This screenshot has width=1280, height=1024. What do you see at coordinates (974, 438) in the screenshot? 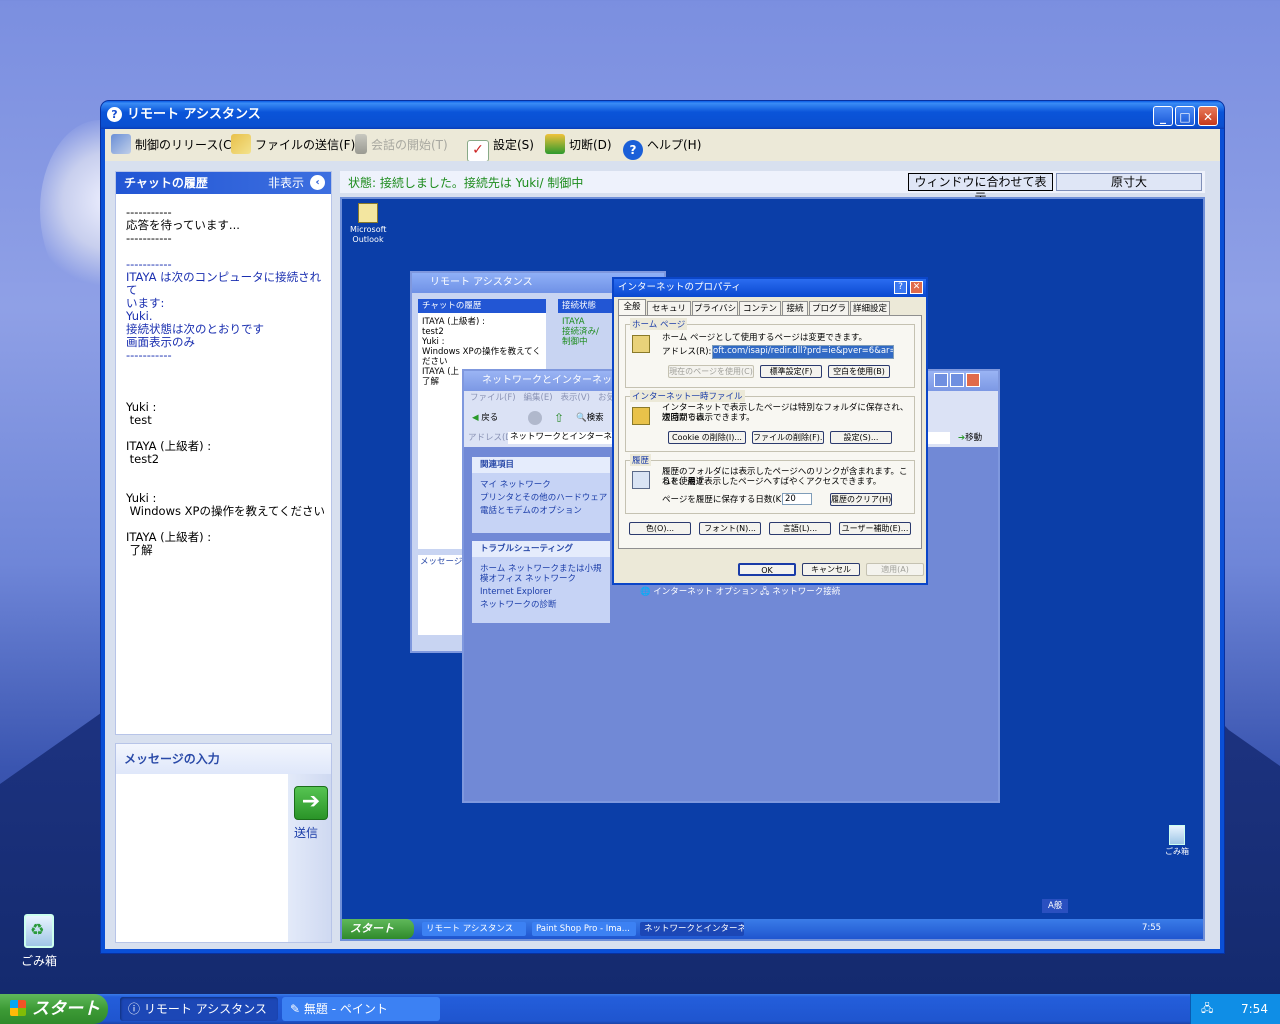
I see `remote-go-label: 移動` at bounding box center [974, 438].